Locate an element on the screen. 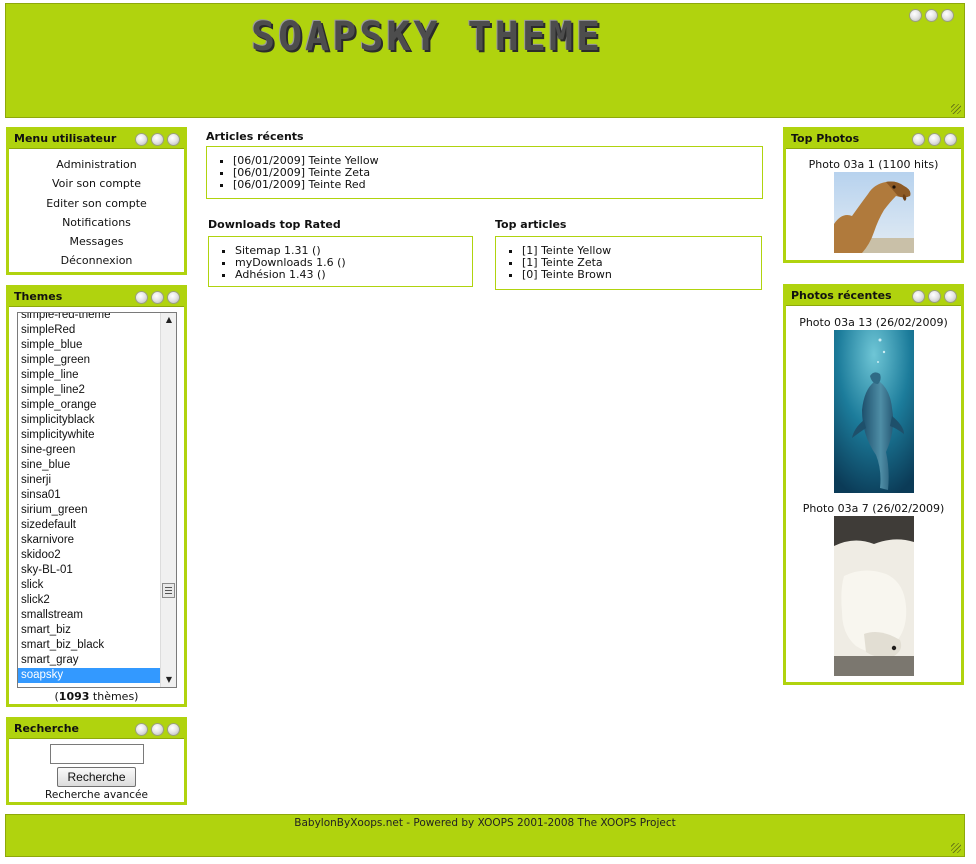  recent-photos-window-buttons is located at coordinates (934, 296).